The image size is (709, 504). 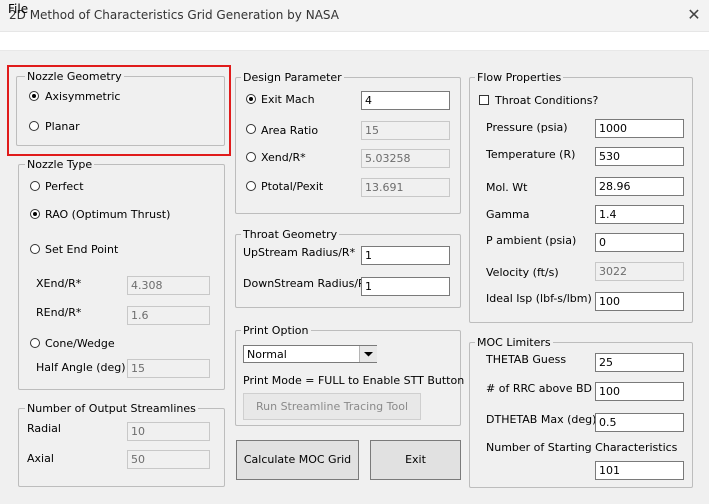 I want to click on throat-conditions-checkbox, so click(x=484, y=100).